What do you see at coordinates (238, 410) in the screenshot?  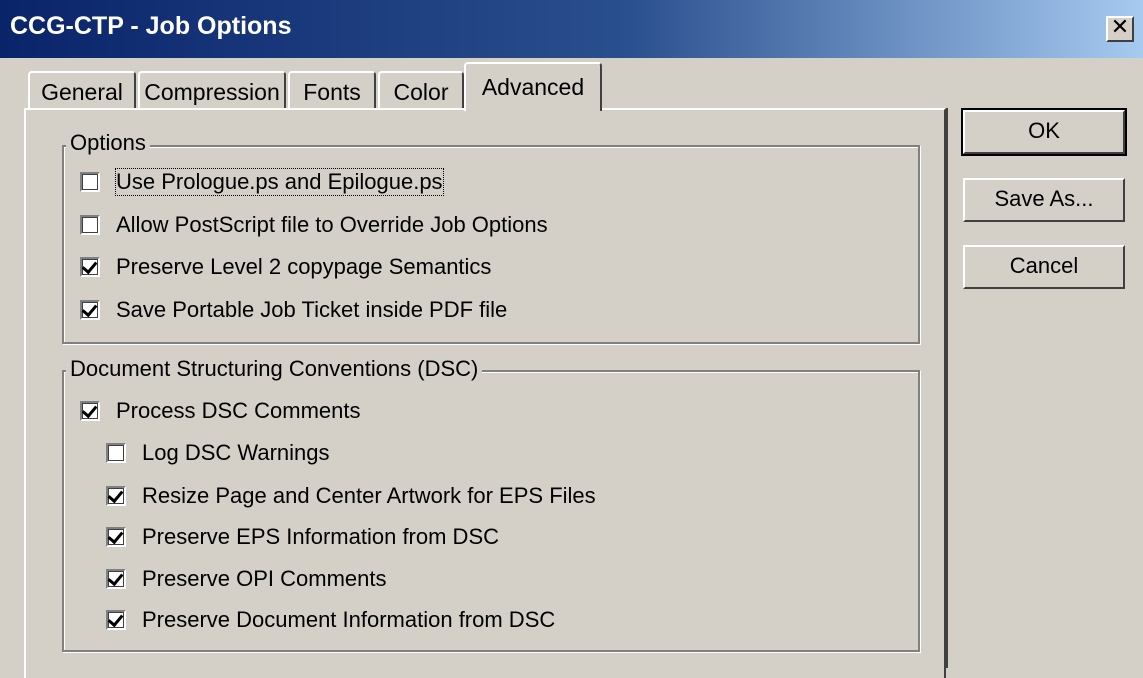 I see `option-label: Process DSC Comments` at bounding box center [238, 410].